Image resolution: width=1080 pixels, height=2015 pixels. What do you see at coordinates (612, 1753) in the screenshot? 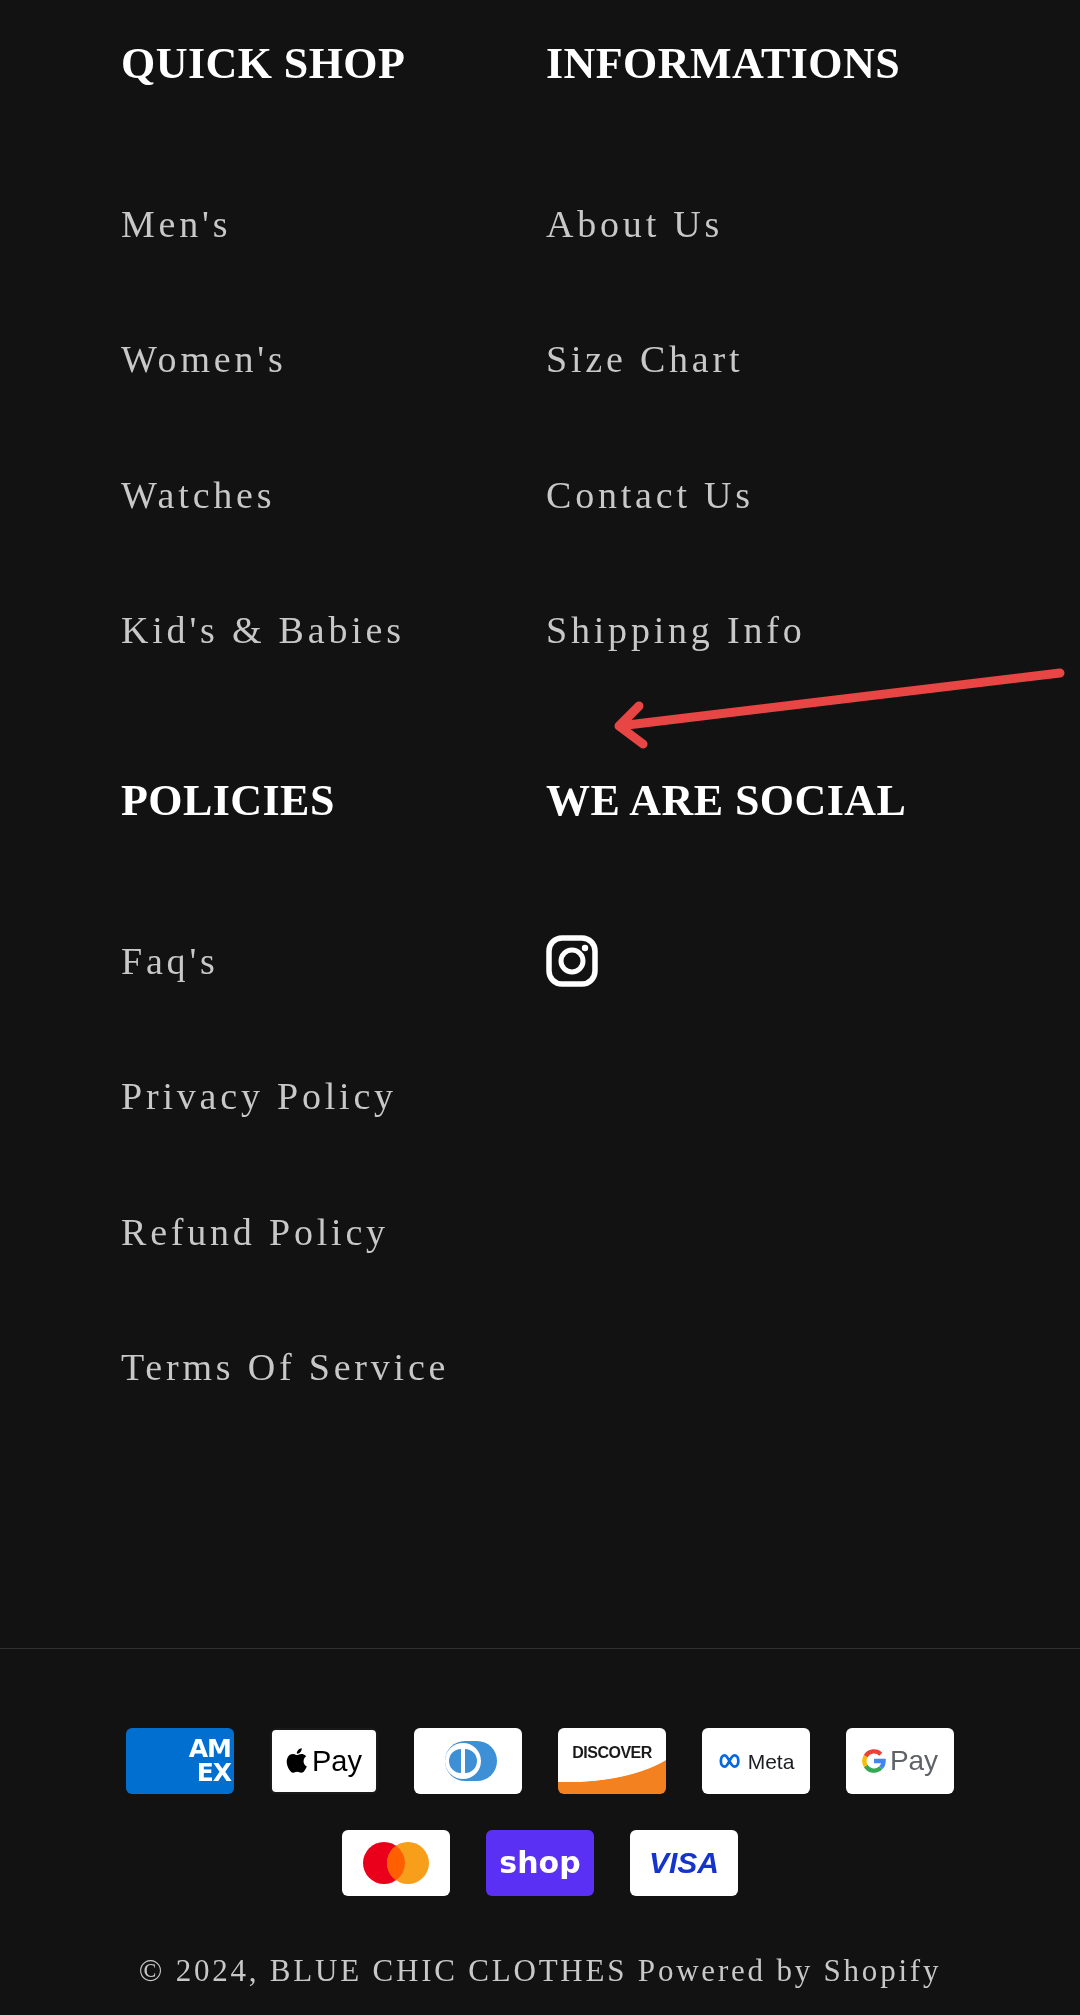
I see `logo-text: DISCOVER` at bounding box center [612, 1753].